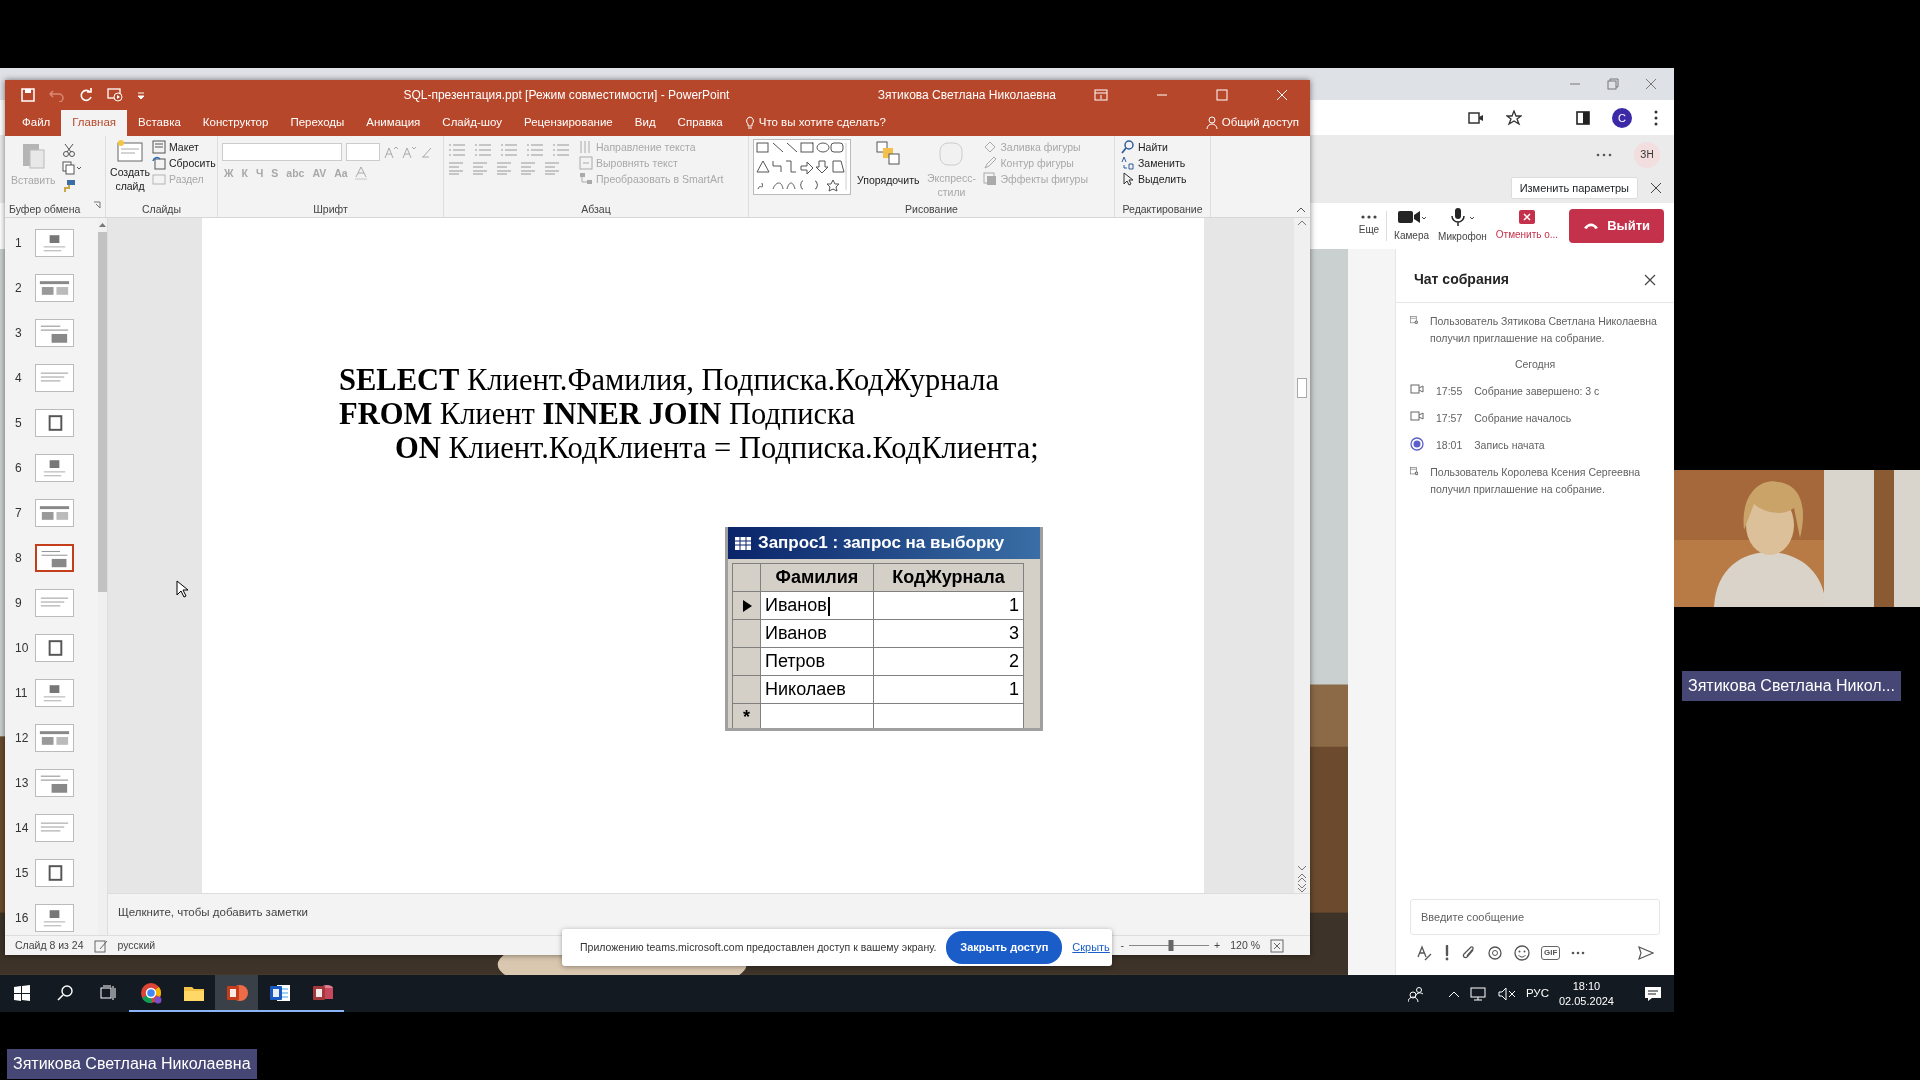 This screenshot has height=1080, width=1920. What do you see at coordinates (184, 163) in the screenshot?
I see `reset-button: Сбросить` at bounding box center [184, 163].